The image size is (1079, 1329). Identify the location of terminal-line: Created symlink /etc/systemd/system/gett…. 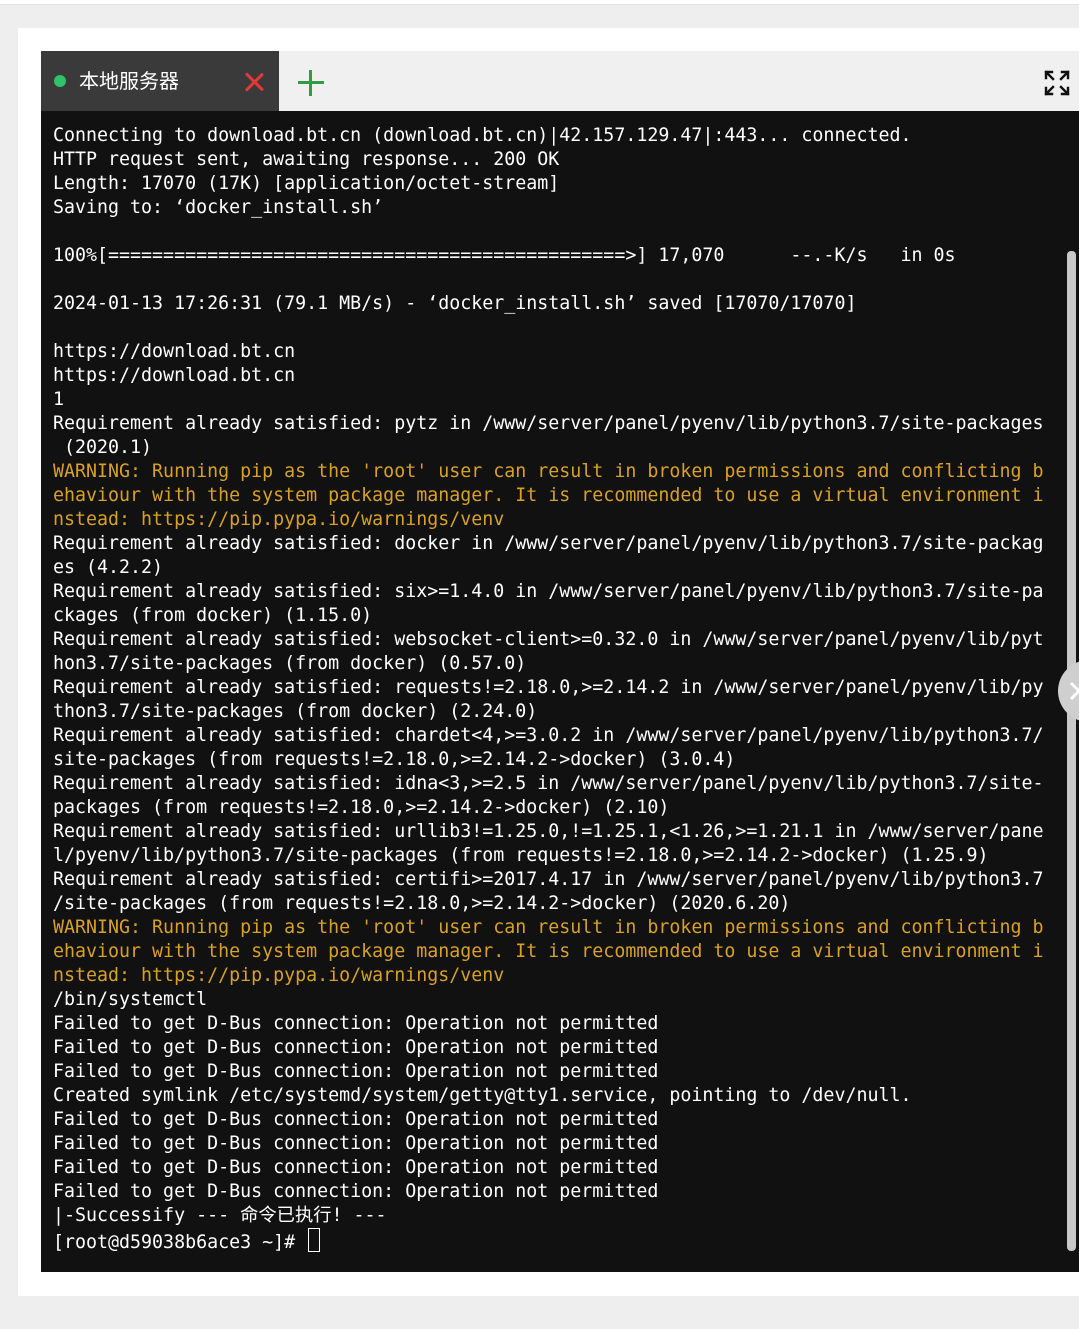
(482, 1095).